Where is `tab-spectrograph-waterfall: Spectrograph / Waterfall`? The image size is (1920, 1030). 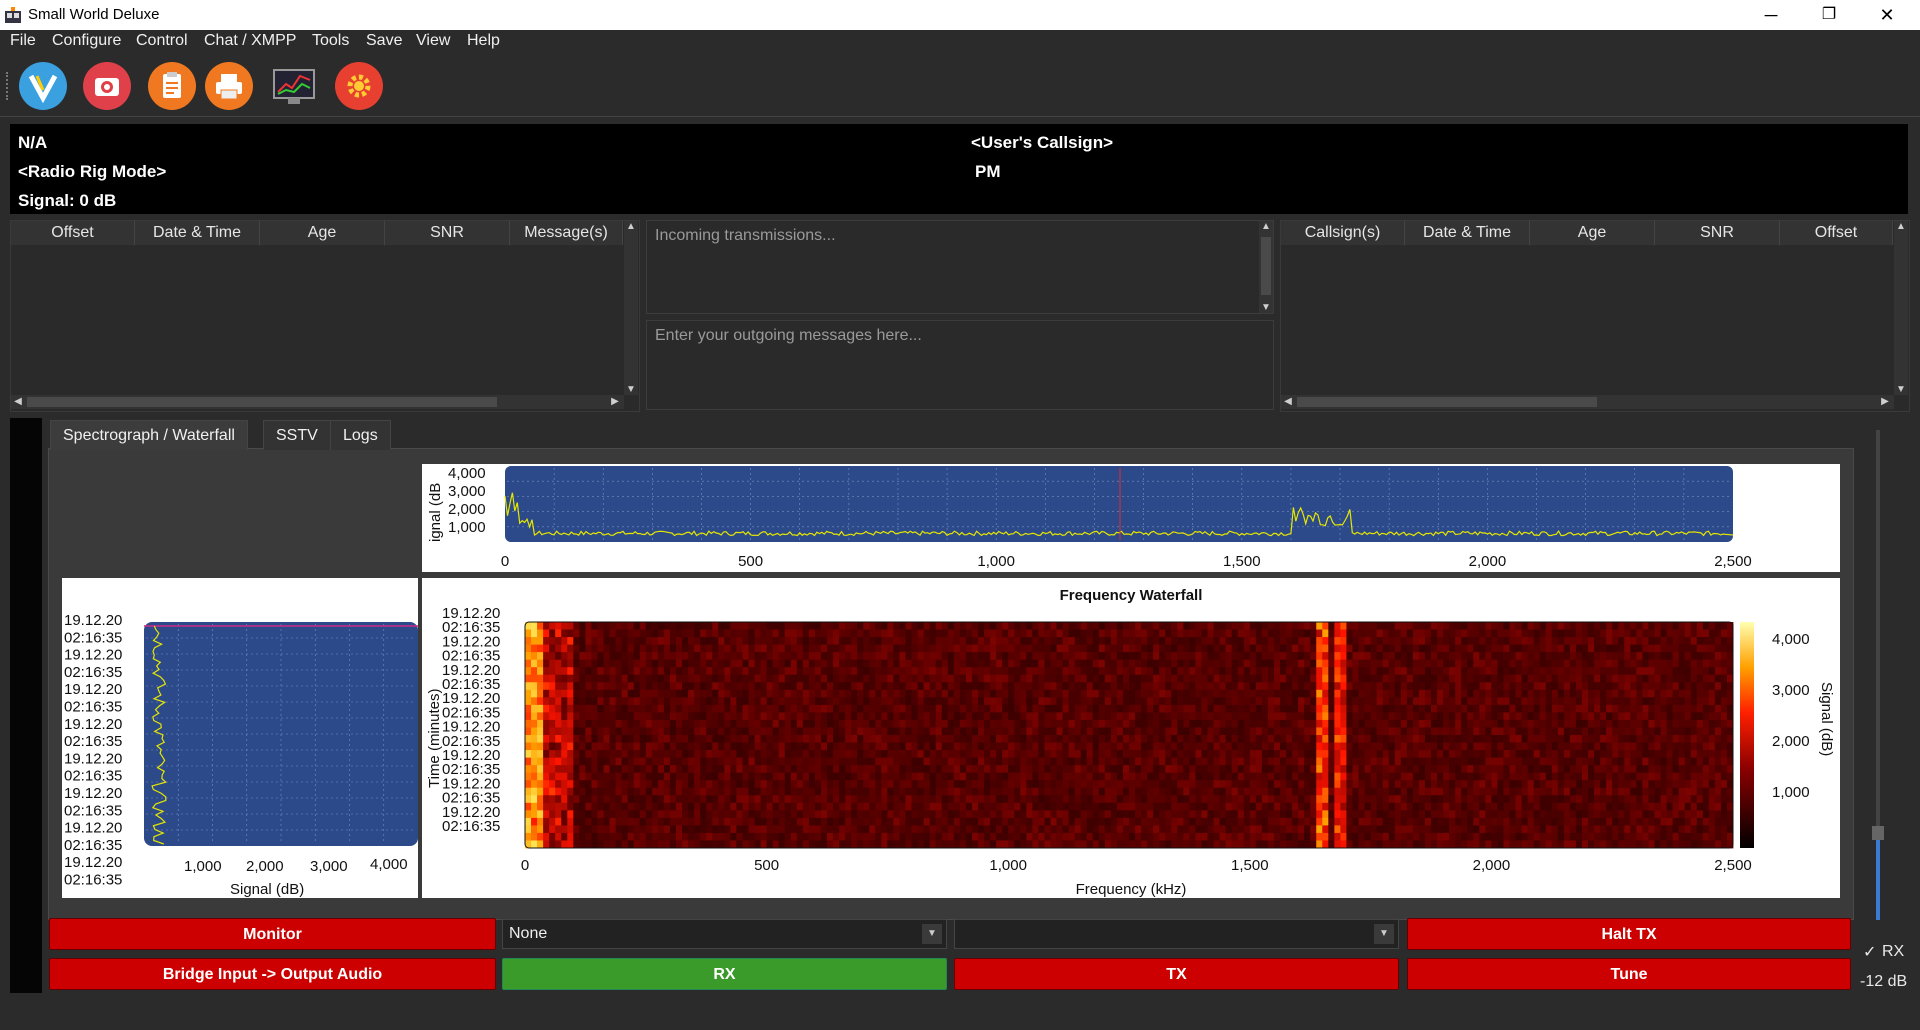 tab-spectrograph-waterfall: Spectrograph / Waterfall is located at coordinates (149, 435).